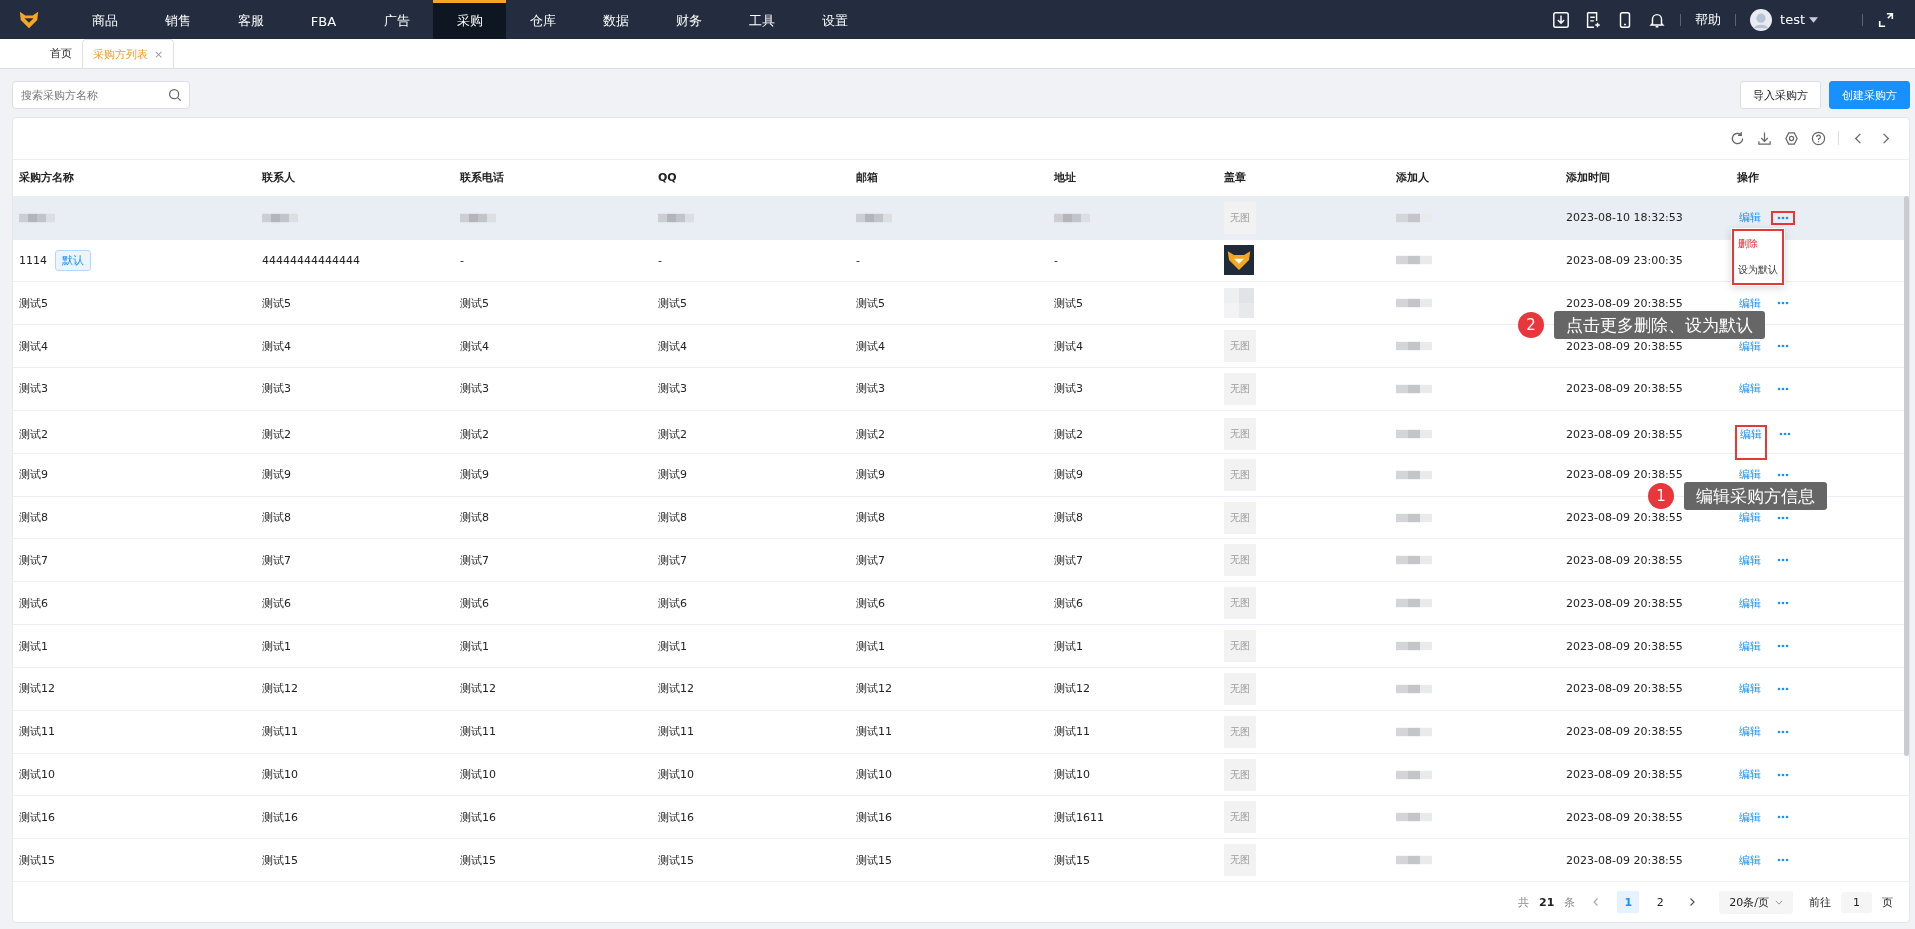 Image resolution: width=1915 pixels, height=929 pixels. What do you see at coordinates (175, 95) in the screenshot?
I see `search-icon` at bounding box center [175, 95].